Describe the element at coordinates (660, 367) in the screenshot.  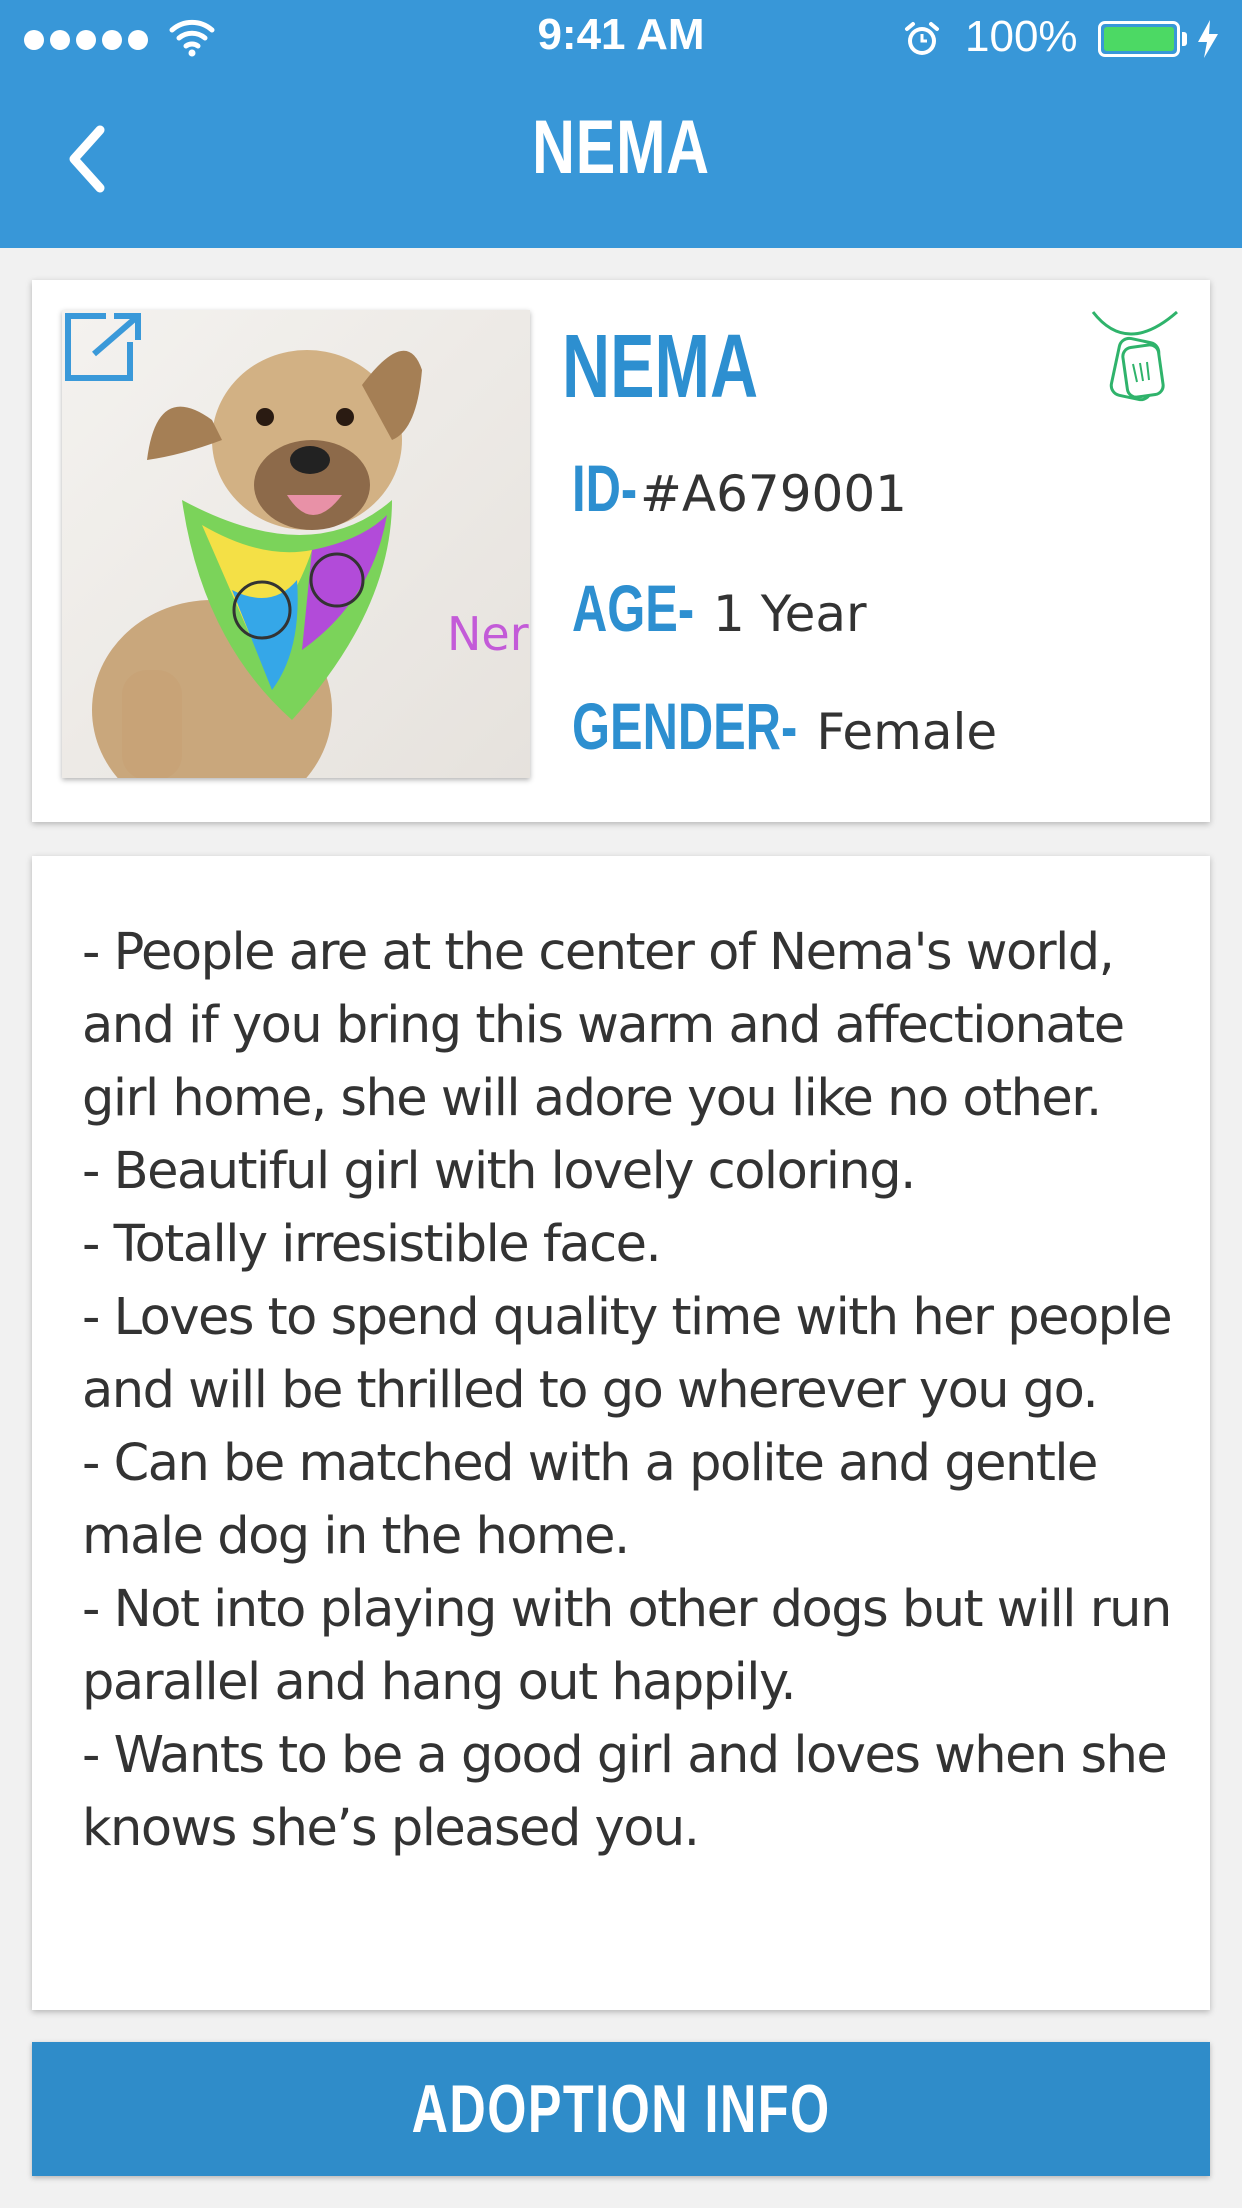
I see `pet-name: NEMA` at that location.